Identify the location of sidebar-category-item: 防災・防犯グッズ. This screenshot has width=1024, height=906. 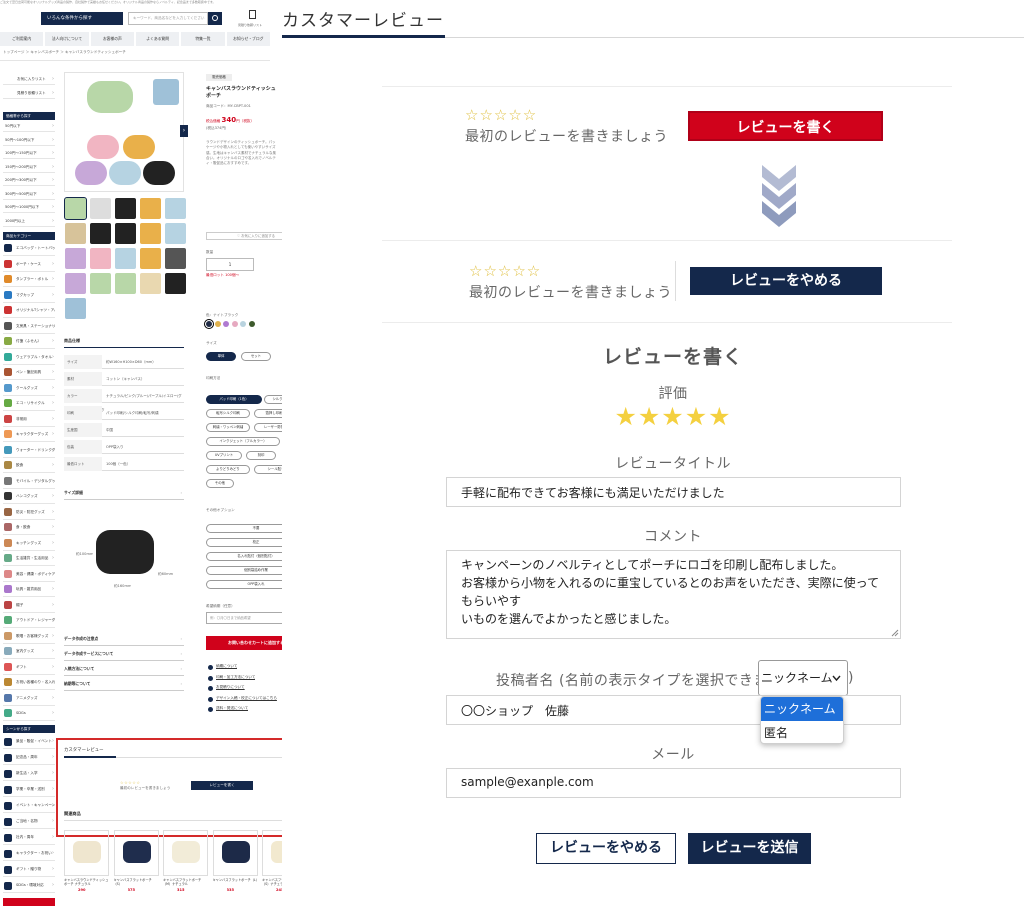
(29, 512).